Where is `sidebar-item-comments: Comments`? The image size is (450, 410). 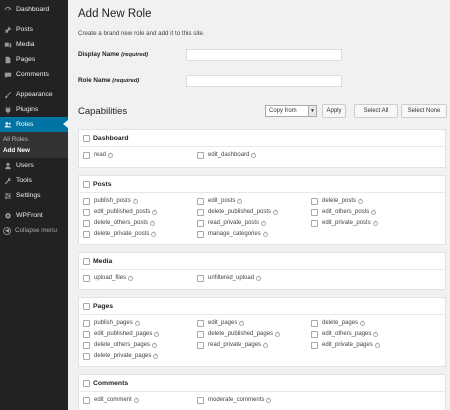 sidebar-item-comments: Comments is located at coordinates (34, 74).